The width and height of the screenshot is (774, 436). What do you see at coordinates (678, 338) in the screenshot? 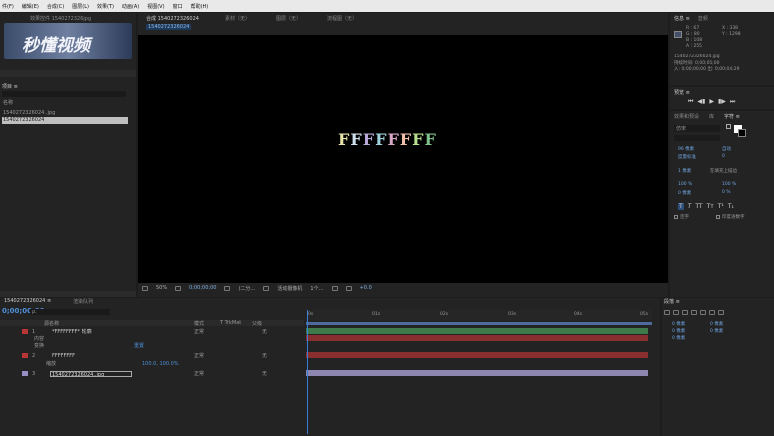
I see `space-after-value: 0 像素` at bounding box center [678, 338].